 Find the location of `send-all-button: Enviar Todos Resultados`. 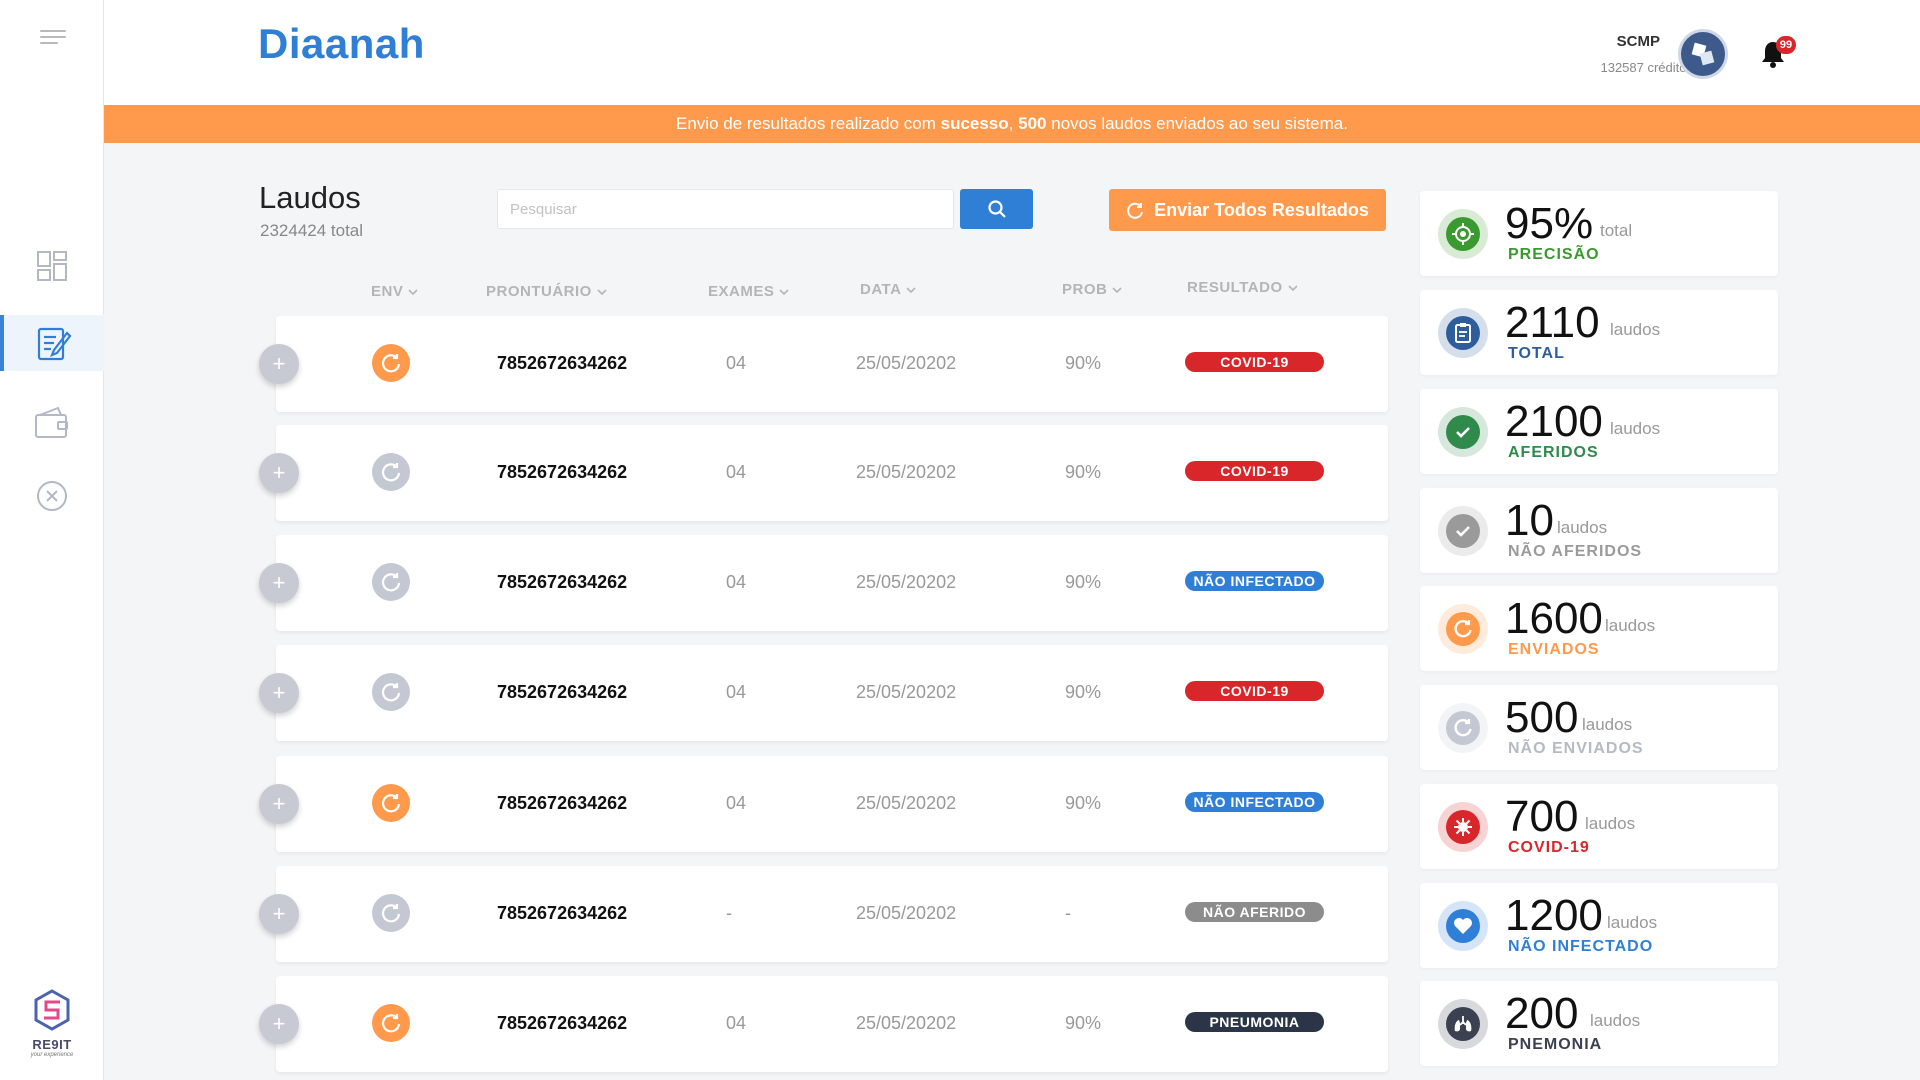

send-all-button: Enviar Todos Resultados is located at coordinates (1247, 210).